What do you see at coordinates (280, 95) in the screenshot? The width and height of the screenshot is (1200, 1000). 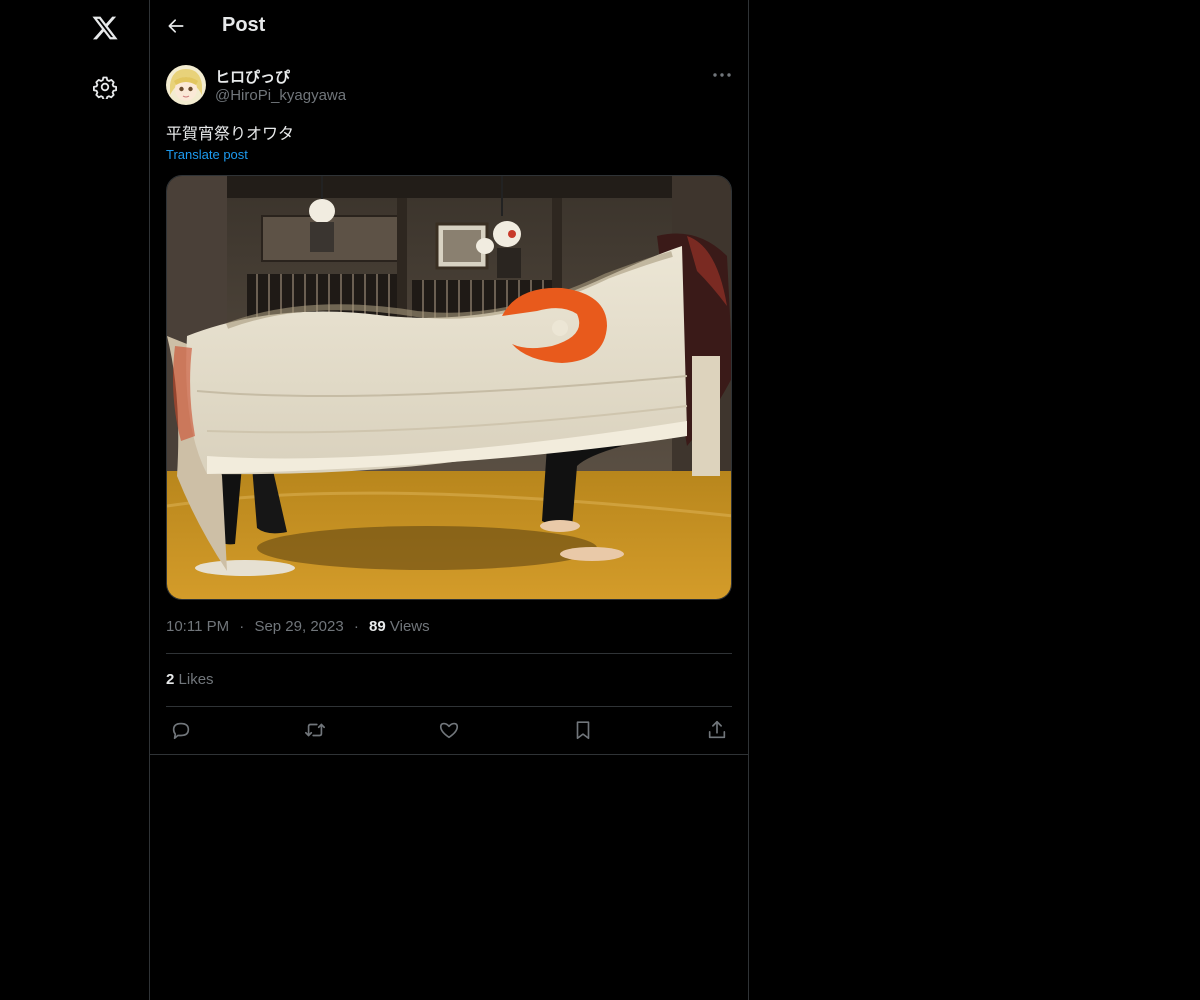 I see `author-handle: @HiroPi_kyagyawa` at bounding box center [280, 95].